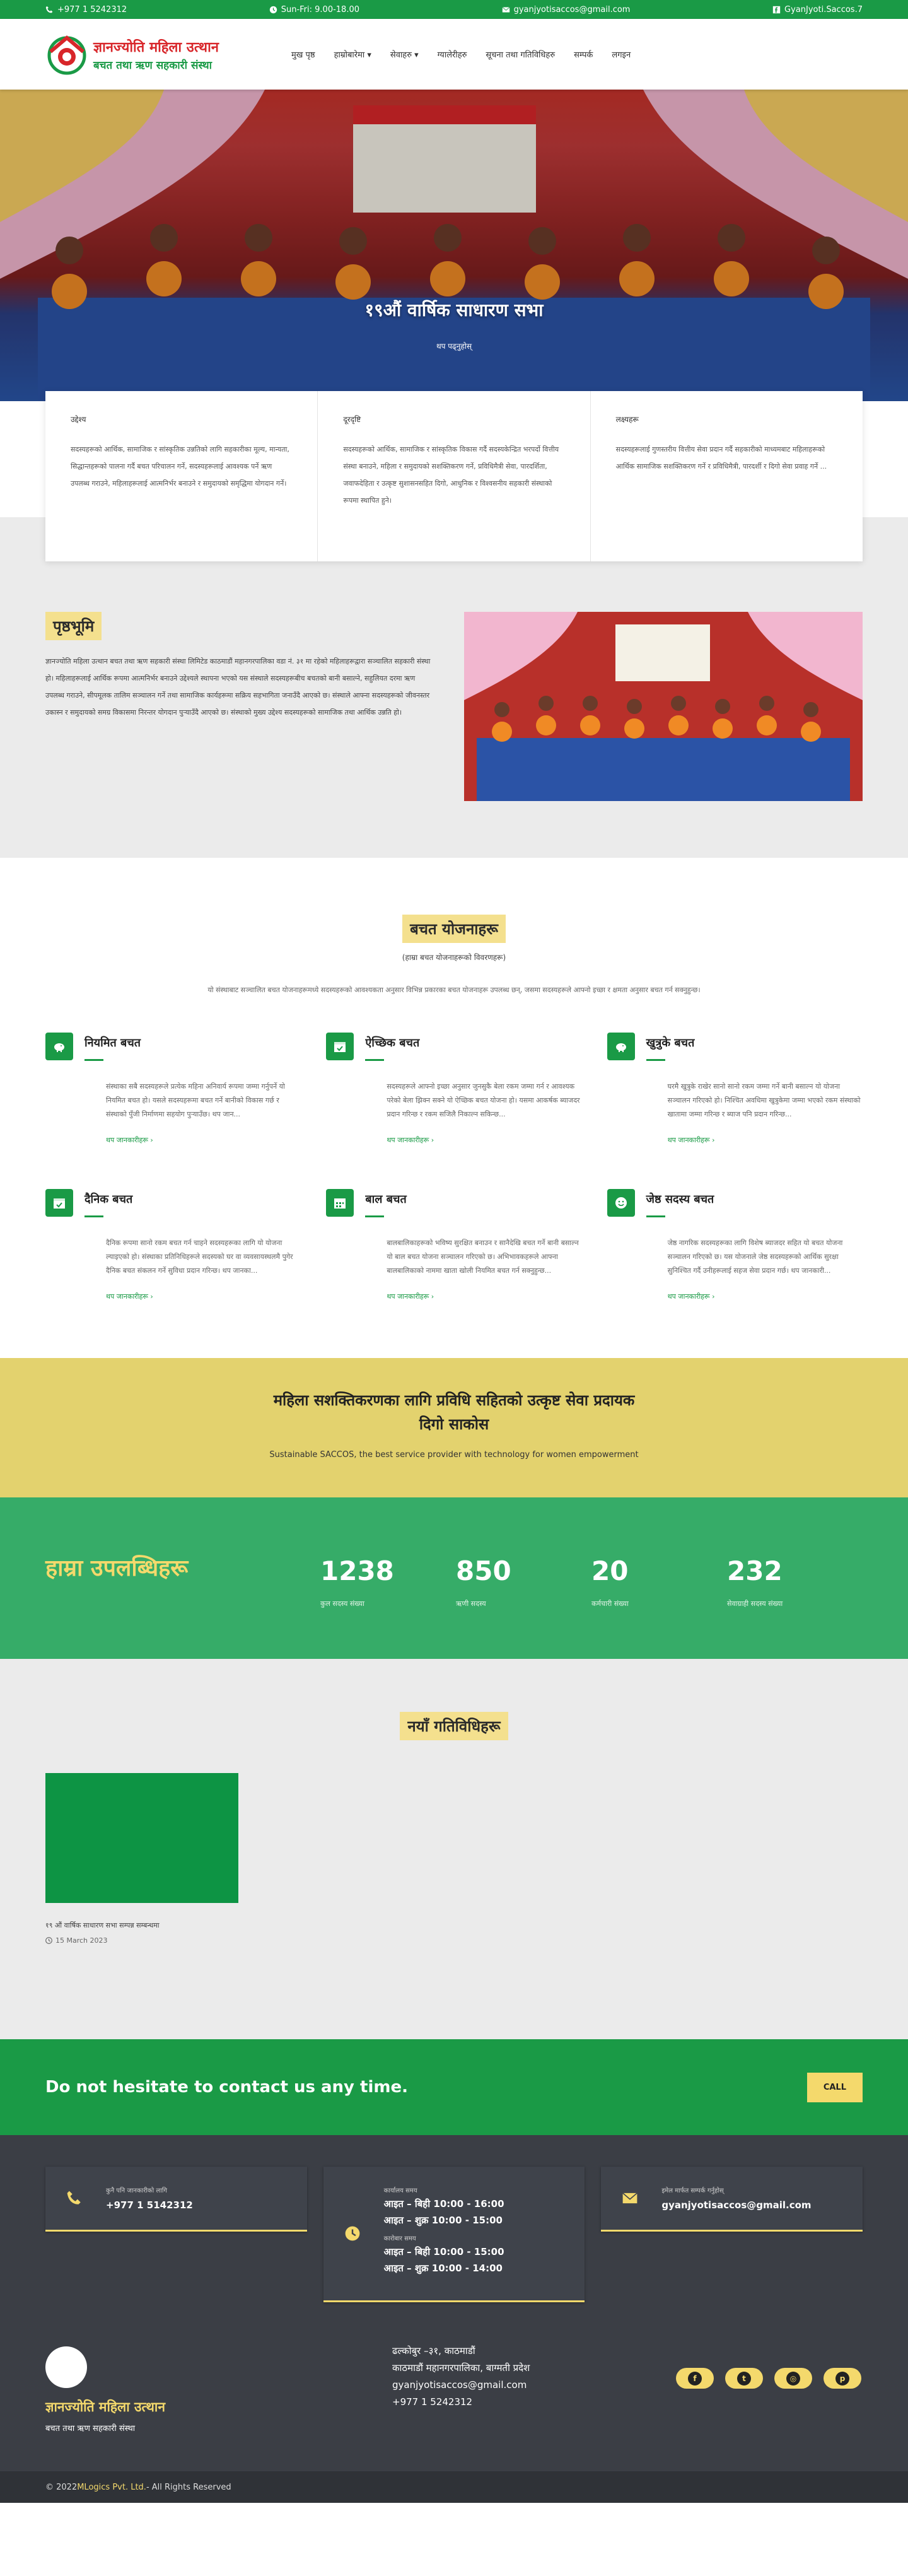 Image resolution: width=908 pixels, height=2576 pixels. What do you see at coordinates (483, 1570) in the screenshot?
I see `stat-value: 850` at bounding box center [483, 1570].